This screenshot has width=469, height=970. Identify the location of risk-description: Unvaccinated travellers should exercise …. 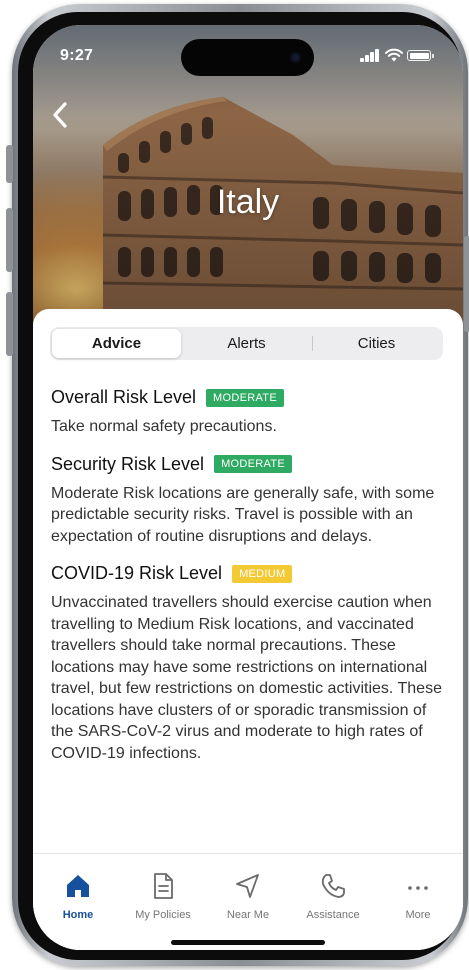
(246, 678).